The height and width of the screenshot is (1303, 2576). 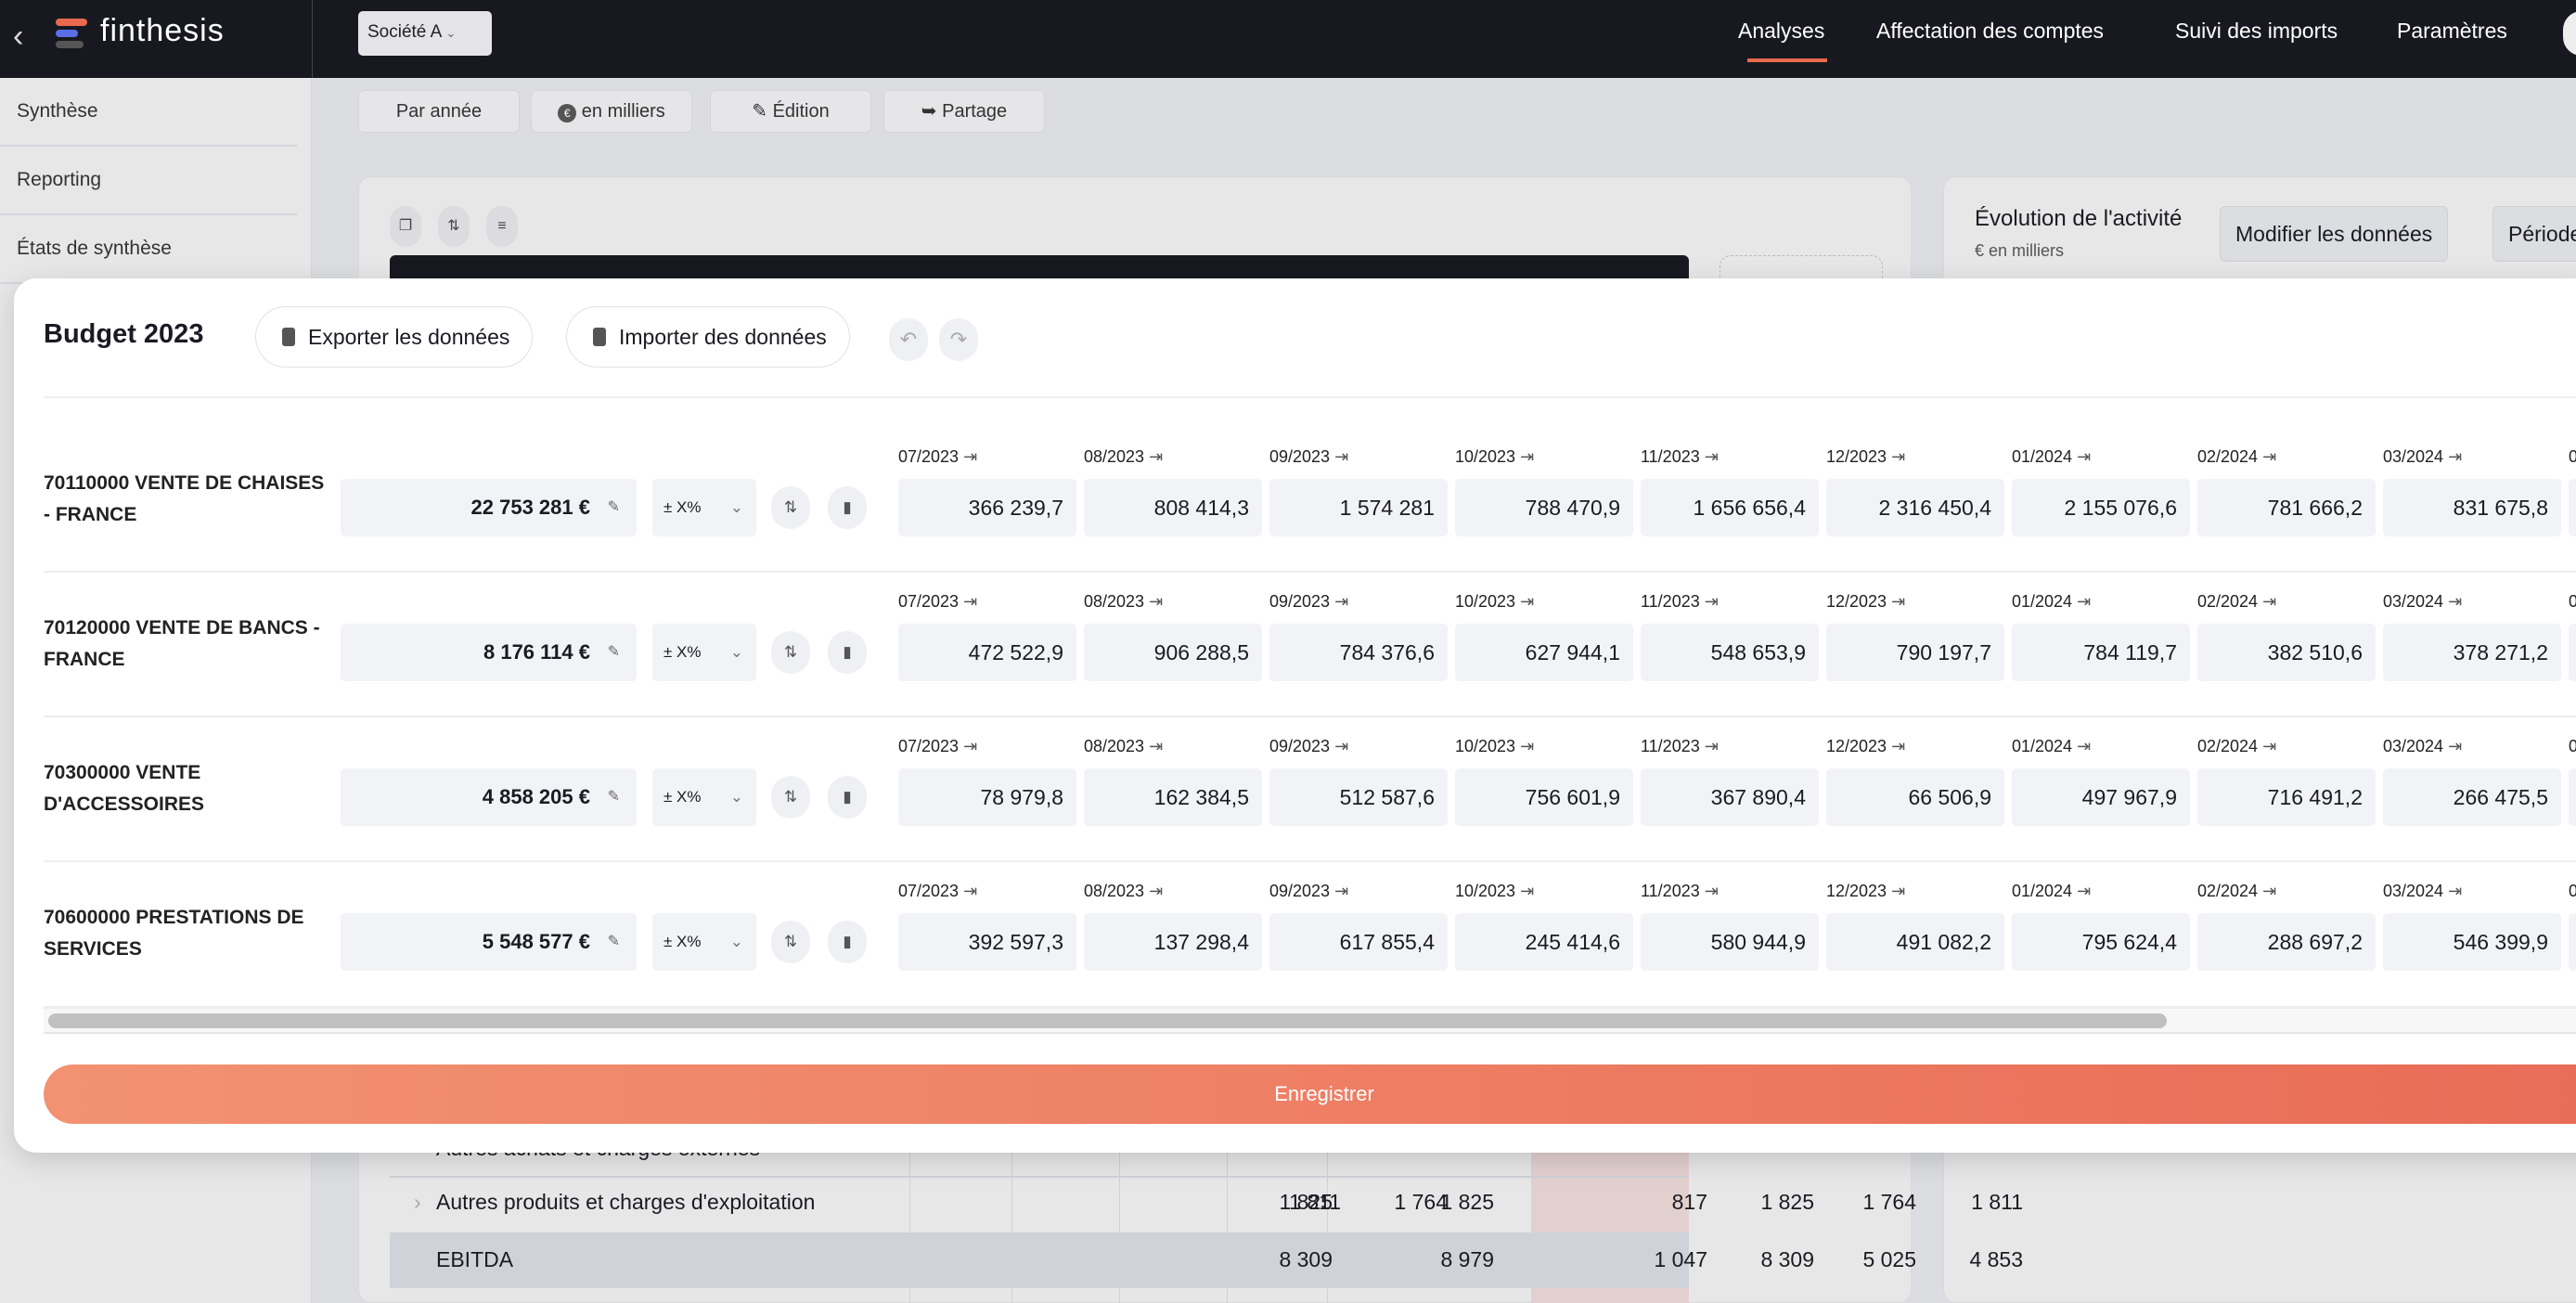 What do you see at coordinates (1310, 1094) in the screenshot?
I see `save-button: Enregistrer` at bounding box center [1310, 1094].